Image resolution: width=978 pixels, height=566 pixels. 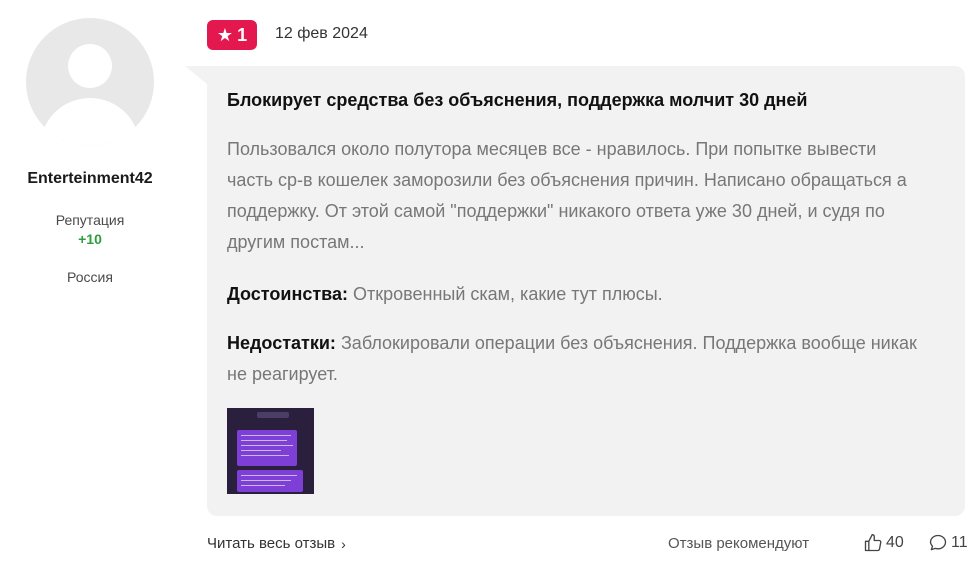 I want to click on read-full-review-link: Читать весь отзыв ›, so click(x=276, y=543).